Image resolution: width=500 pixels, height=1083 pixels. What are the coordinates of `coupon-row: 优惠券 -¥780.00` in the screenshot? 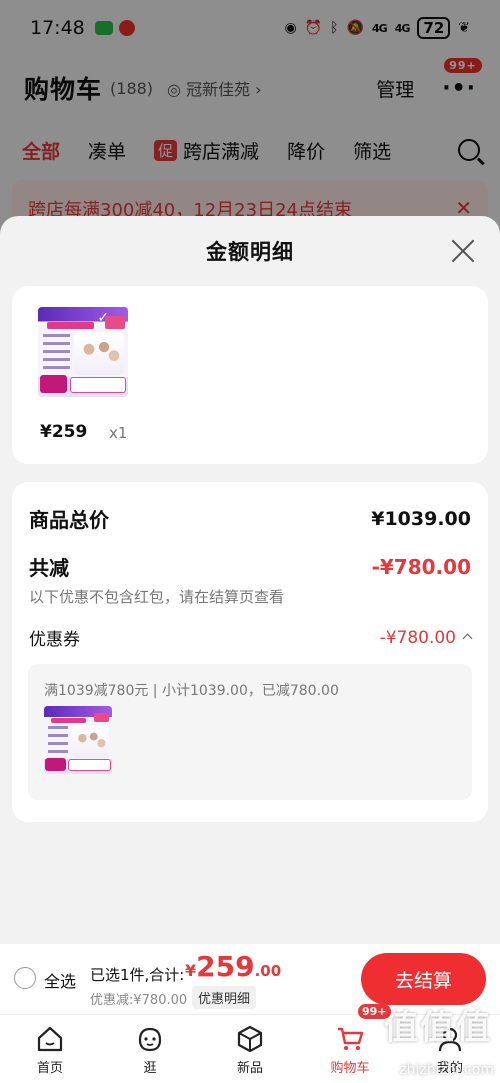 It's located at (251, 637).